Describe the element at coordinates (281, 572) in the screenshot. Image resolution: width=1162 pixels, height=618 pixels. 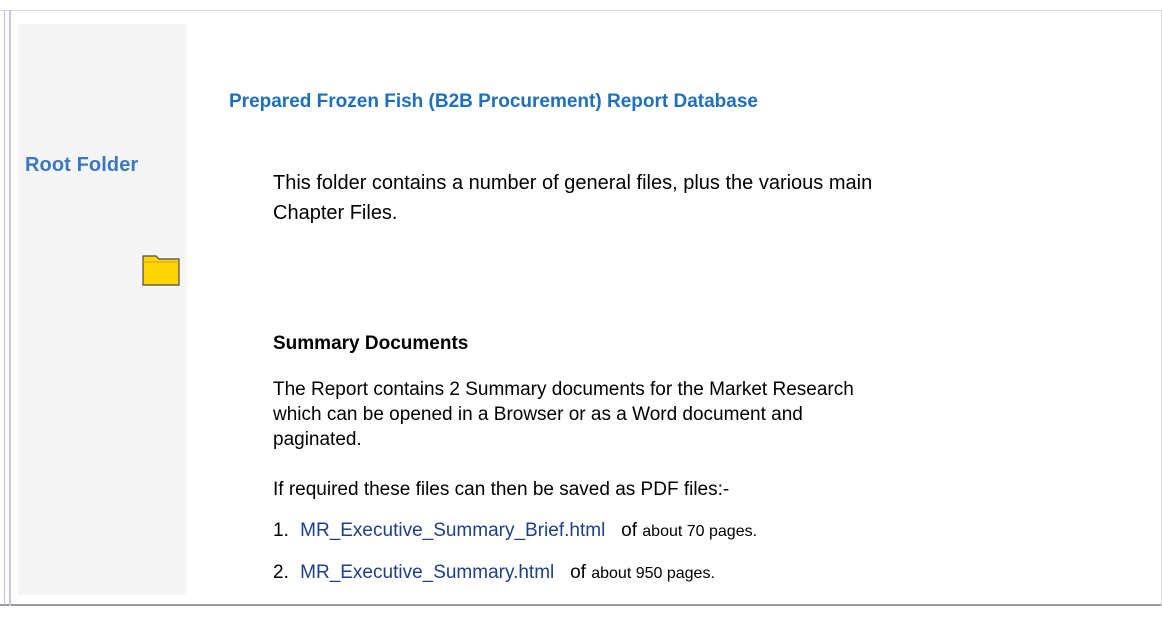
I see `list-number: 2.` at that location.